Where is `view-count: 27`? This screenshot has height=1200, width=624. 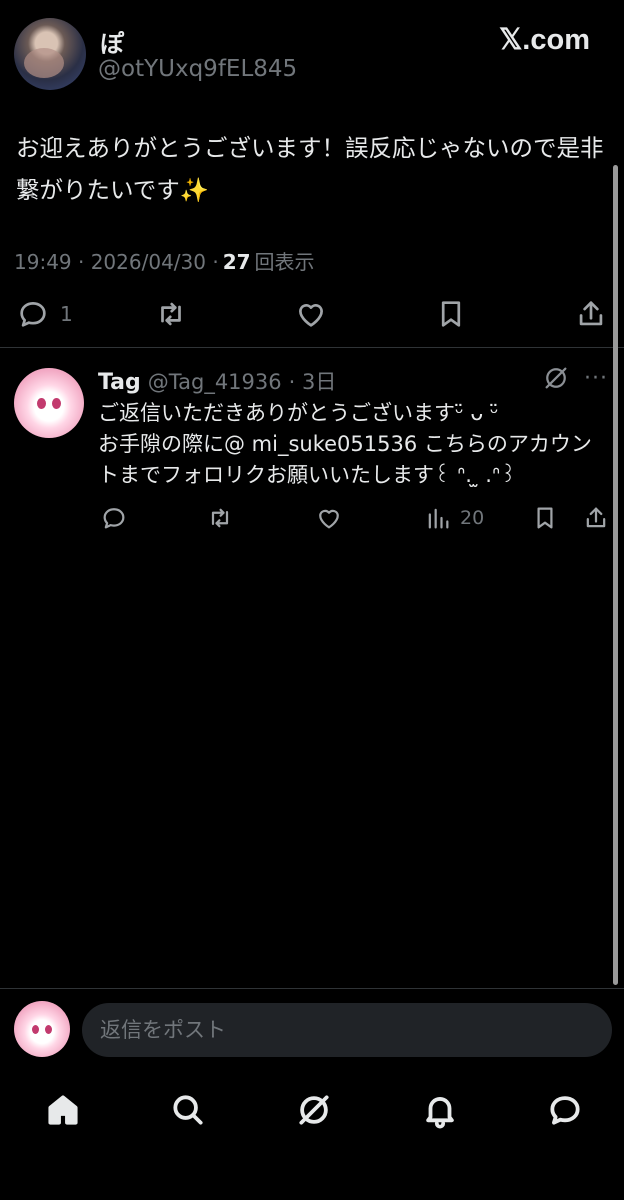 view-count: 27 is located at coordinates (236, 262).